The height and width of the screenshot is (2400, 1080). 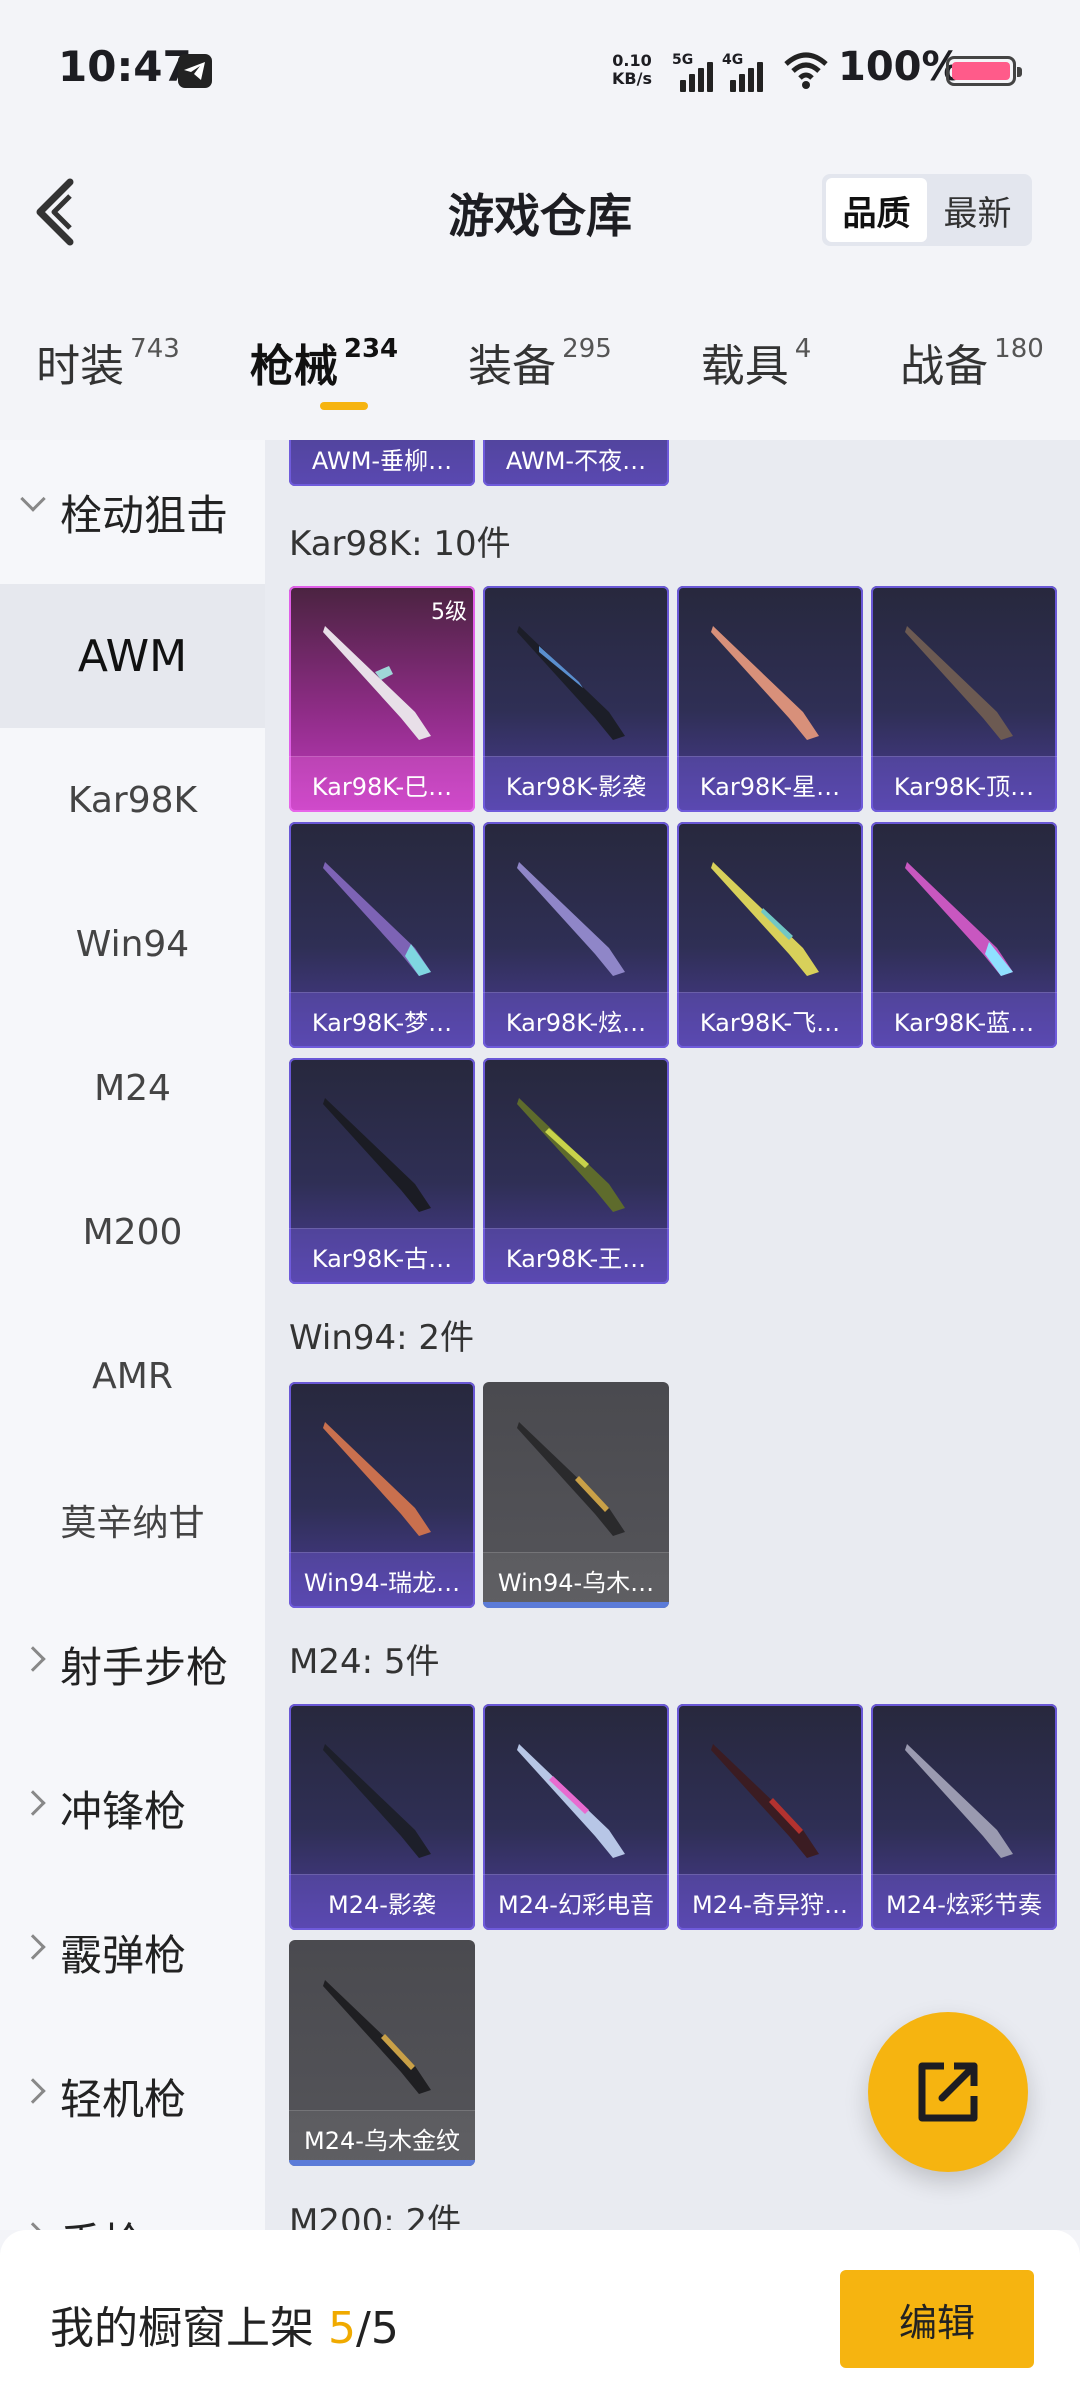 I want to click on sort-toggle: 品质 最新, so click(x=927, y=210).